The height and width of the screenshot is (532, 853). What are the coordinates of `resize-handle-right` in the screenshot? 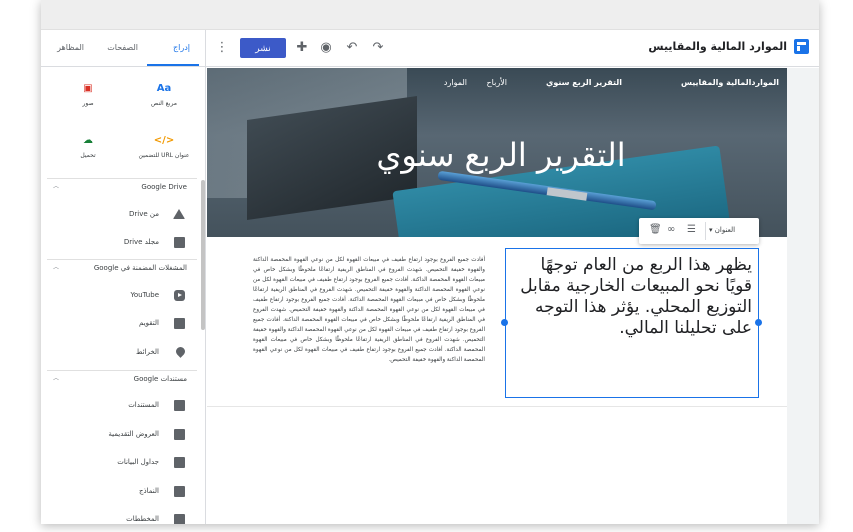 It's located at (758, 322).